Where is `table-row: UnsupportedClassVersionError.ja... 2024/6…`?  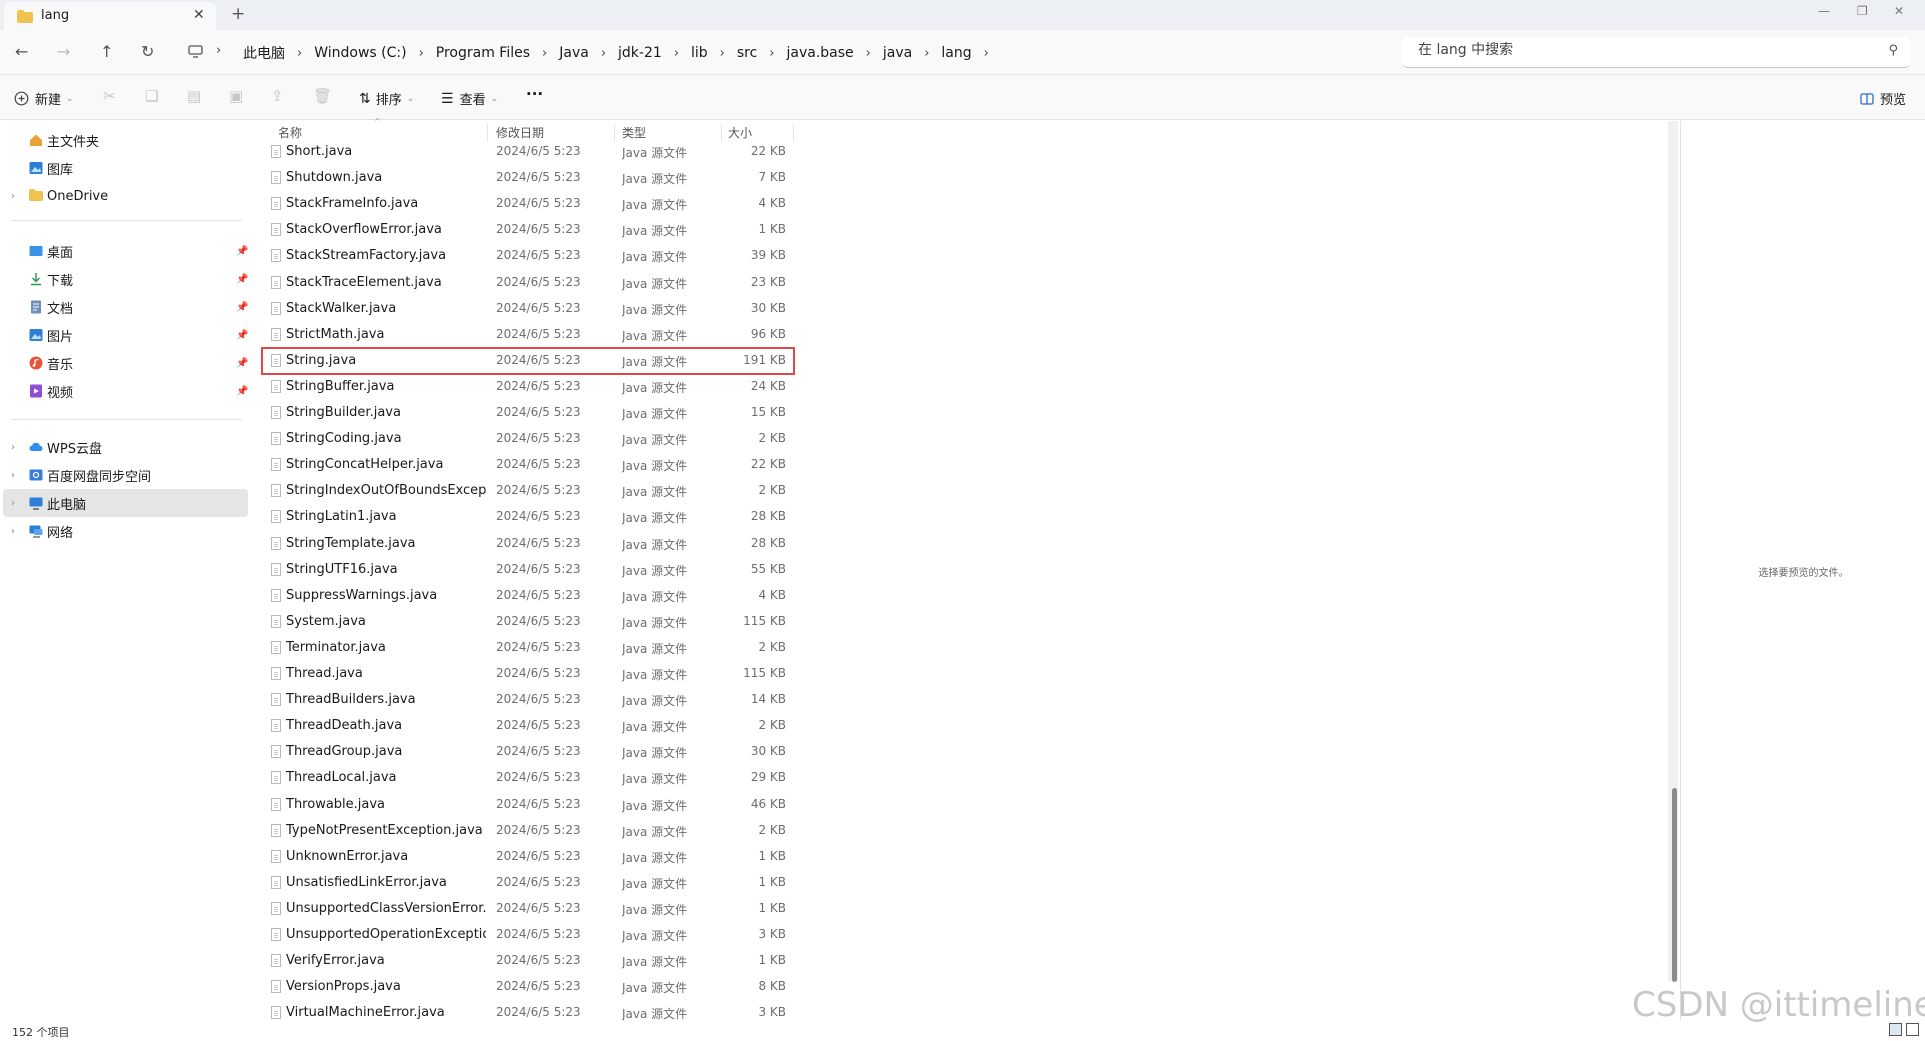
table-row: UnsupportedClassVersionError.ja... 2024/6… is located at coordinates (528, 909).